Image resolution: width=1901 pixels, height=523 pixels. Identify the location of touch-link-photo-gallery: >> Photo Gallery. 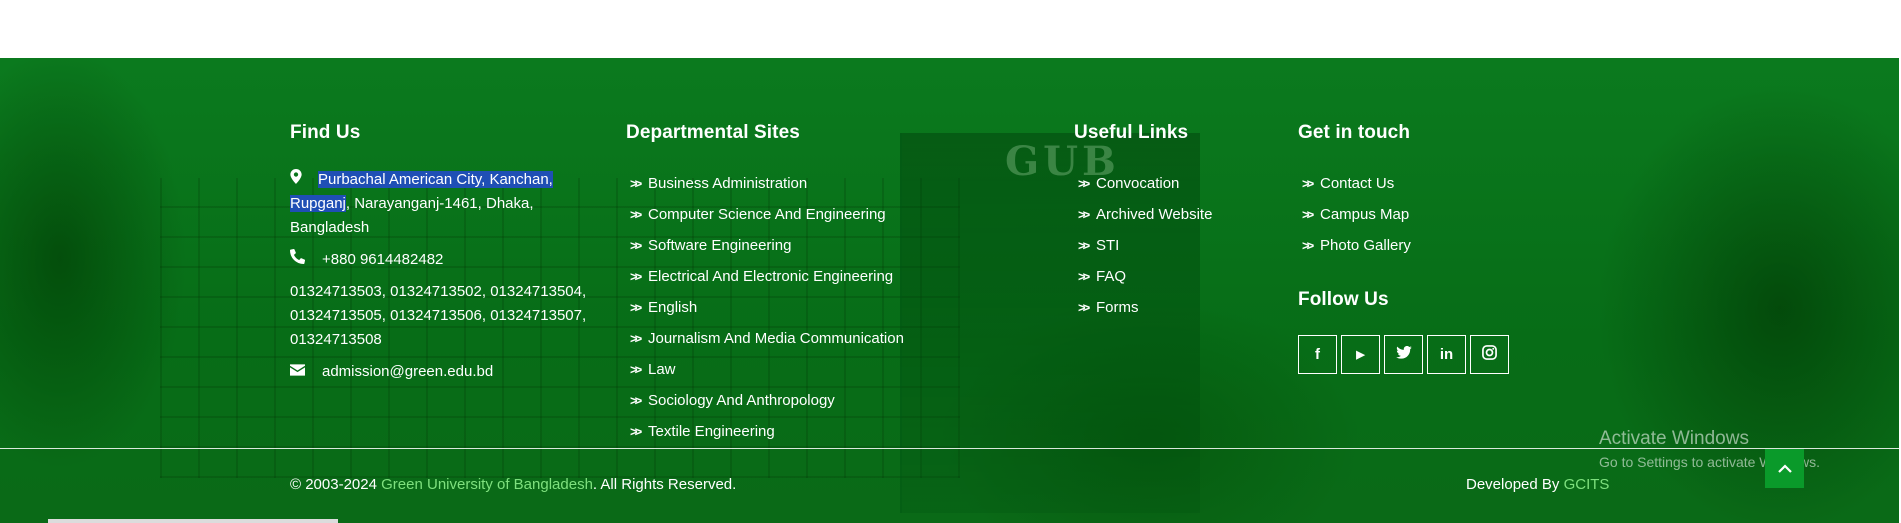
(1428, 245).